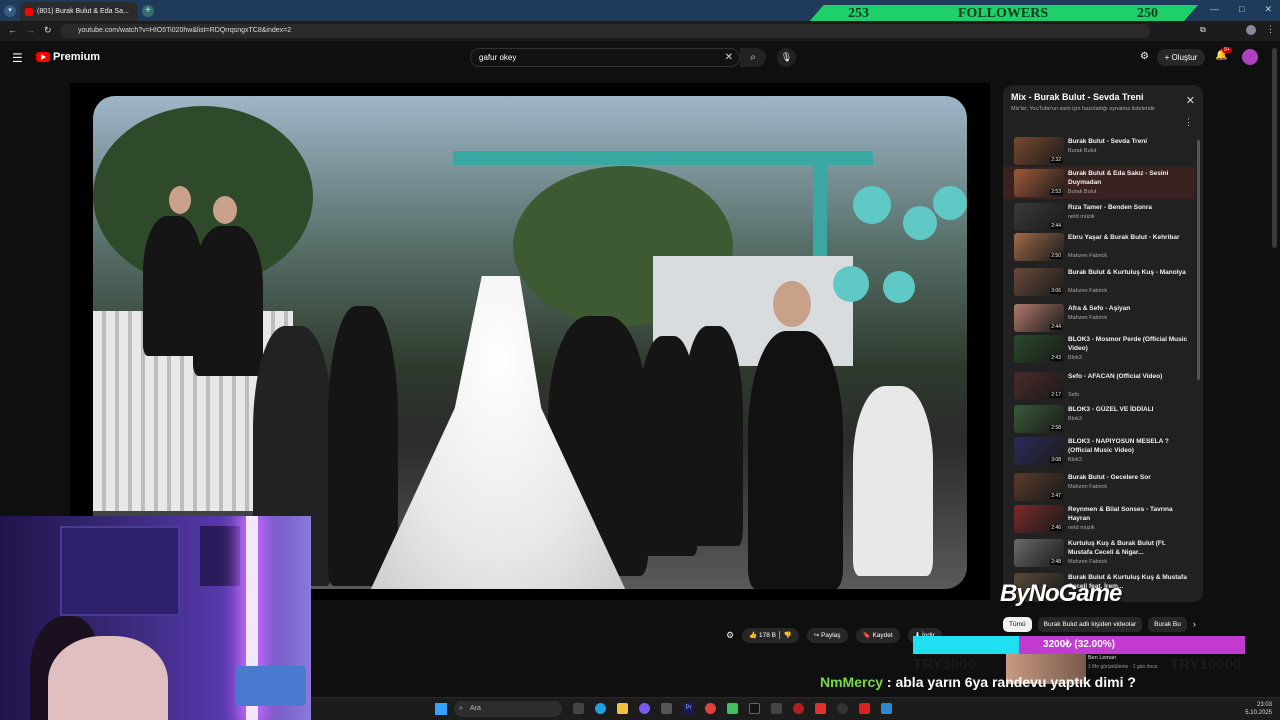  Describe the element at coordinates (1274, 148) in the screenshot. I see `page-scrollbar` at that location.